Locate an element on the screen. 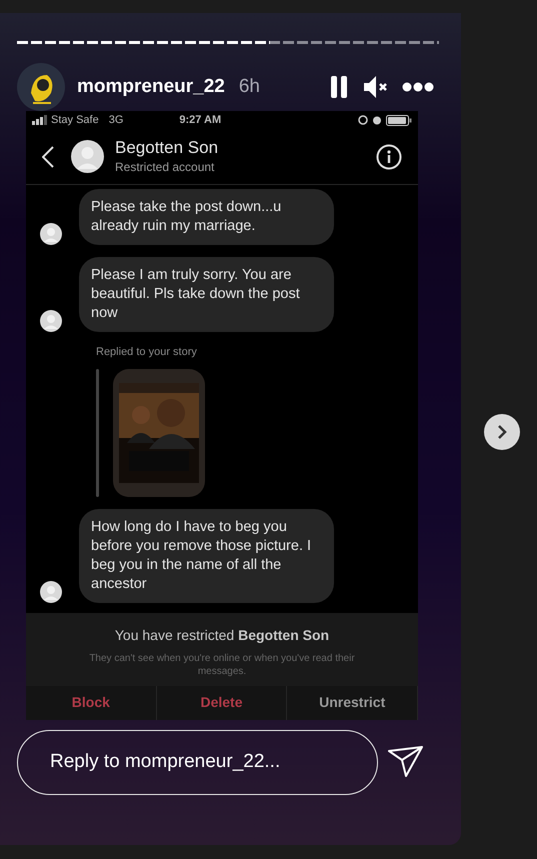  carrier-name: Stay Safe is located at coordinates (75, 120).